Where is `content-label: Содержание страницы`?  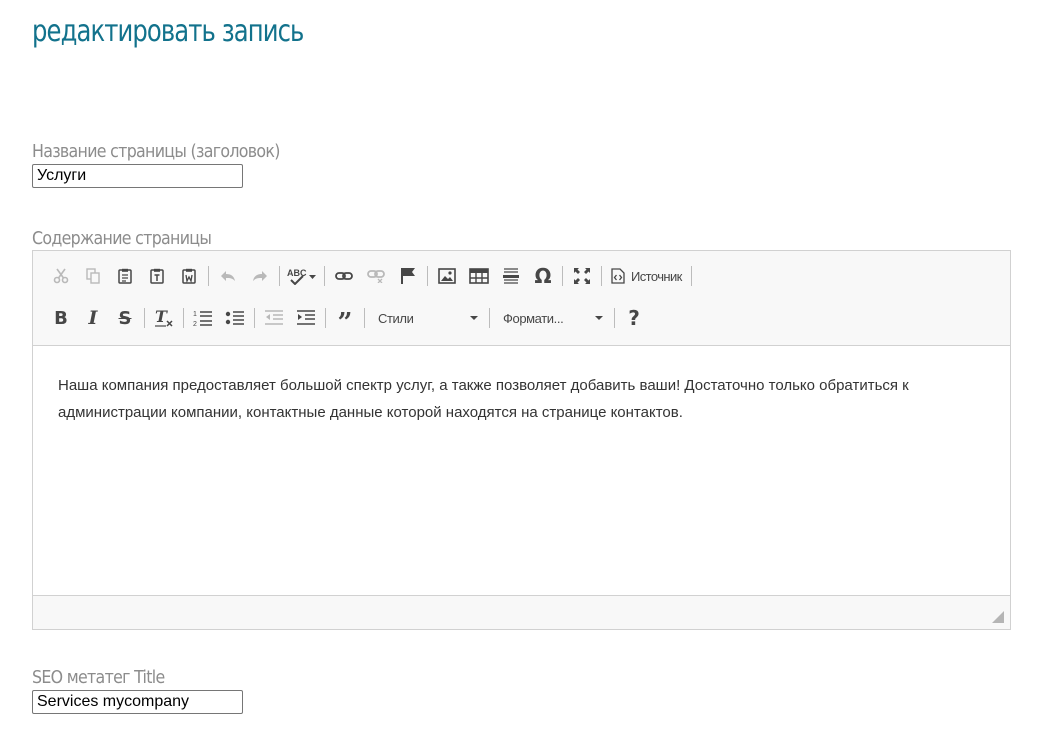 content-label: Содержание страницы is located at coordinates (122, 238).